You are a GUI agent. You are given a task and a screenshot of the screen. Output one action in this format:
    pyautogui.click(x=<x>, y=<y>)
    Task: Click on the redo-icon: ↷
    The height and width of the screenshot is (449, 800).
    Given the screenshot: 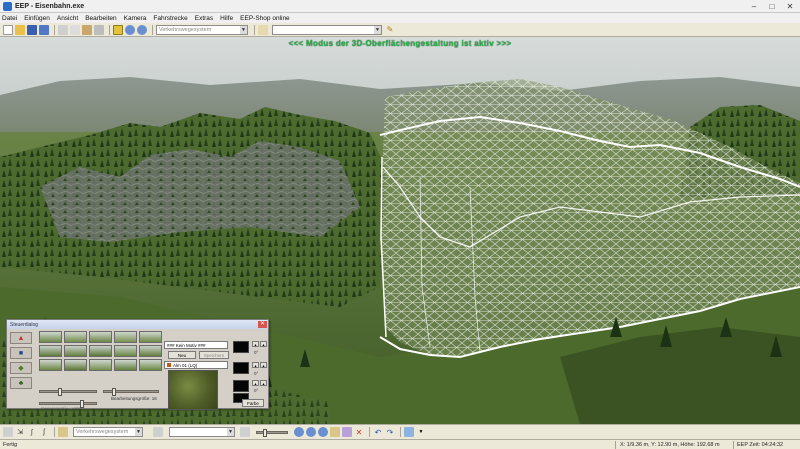 What is the action you would take?
    pyautogui.click(x=390, y=432)
    